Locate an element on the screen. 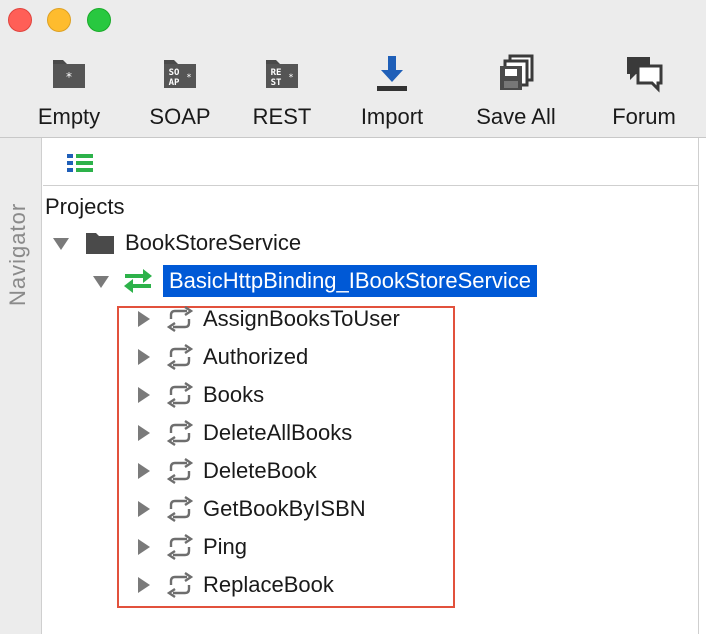 This screenshot has width=706, height=634. forum-button: Forum is located at coordinates (644, 94).